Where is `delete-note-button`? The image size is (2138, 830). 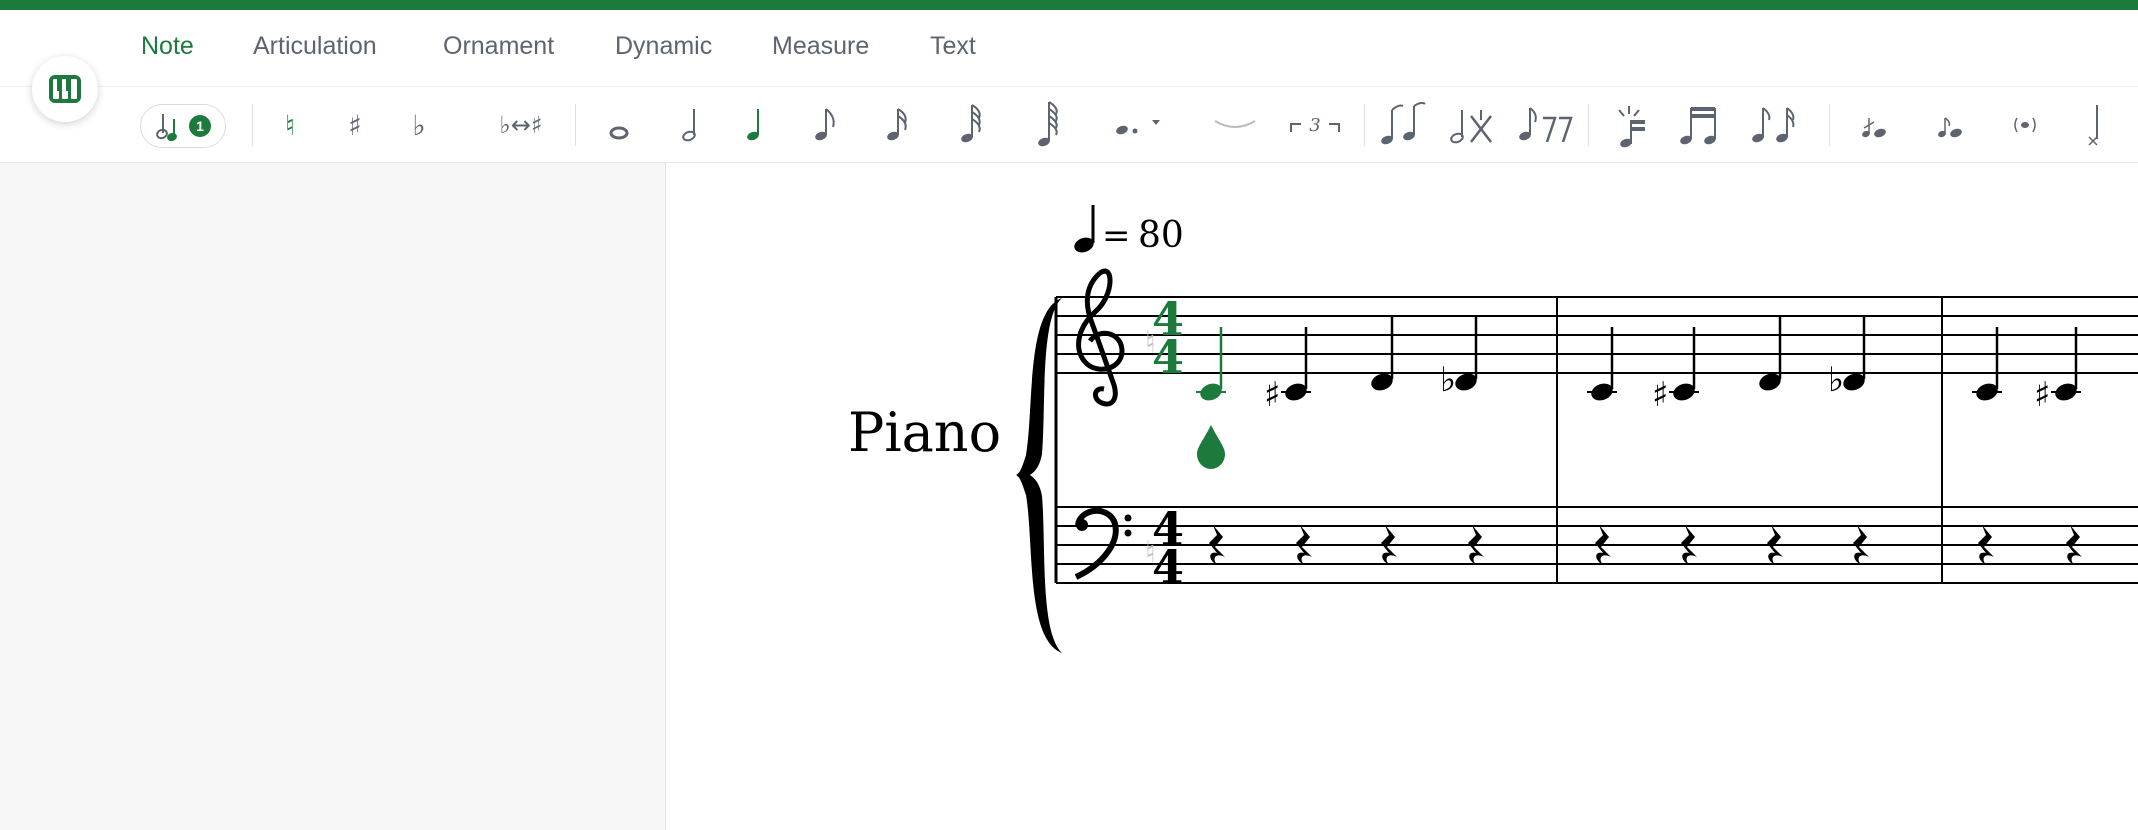 delete-note-button is located at coordinates (1472, 125).